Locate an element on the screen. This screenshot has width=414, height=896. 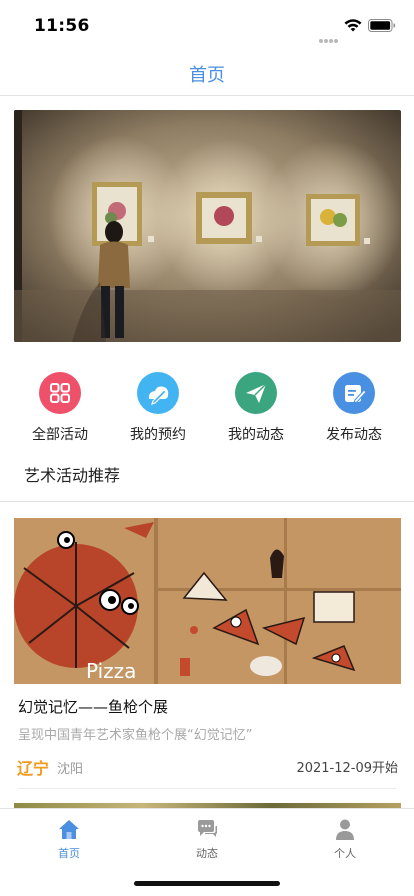
status-bar: 11:56 is located at coordinates (207, 25).